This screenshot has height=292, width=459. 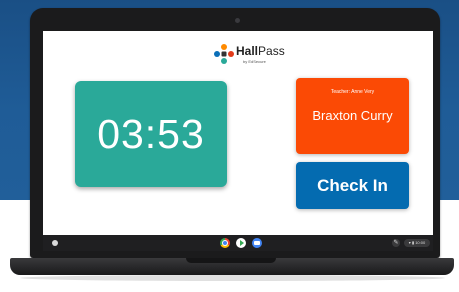 I want to click on files-icon, so click(x=257, y=243).